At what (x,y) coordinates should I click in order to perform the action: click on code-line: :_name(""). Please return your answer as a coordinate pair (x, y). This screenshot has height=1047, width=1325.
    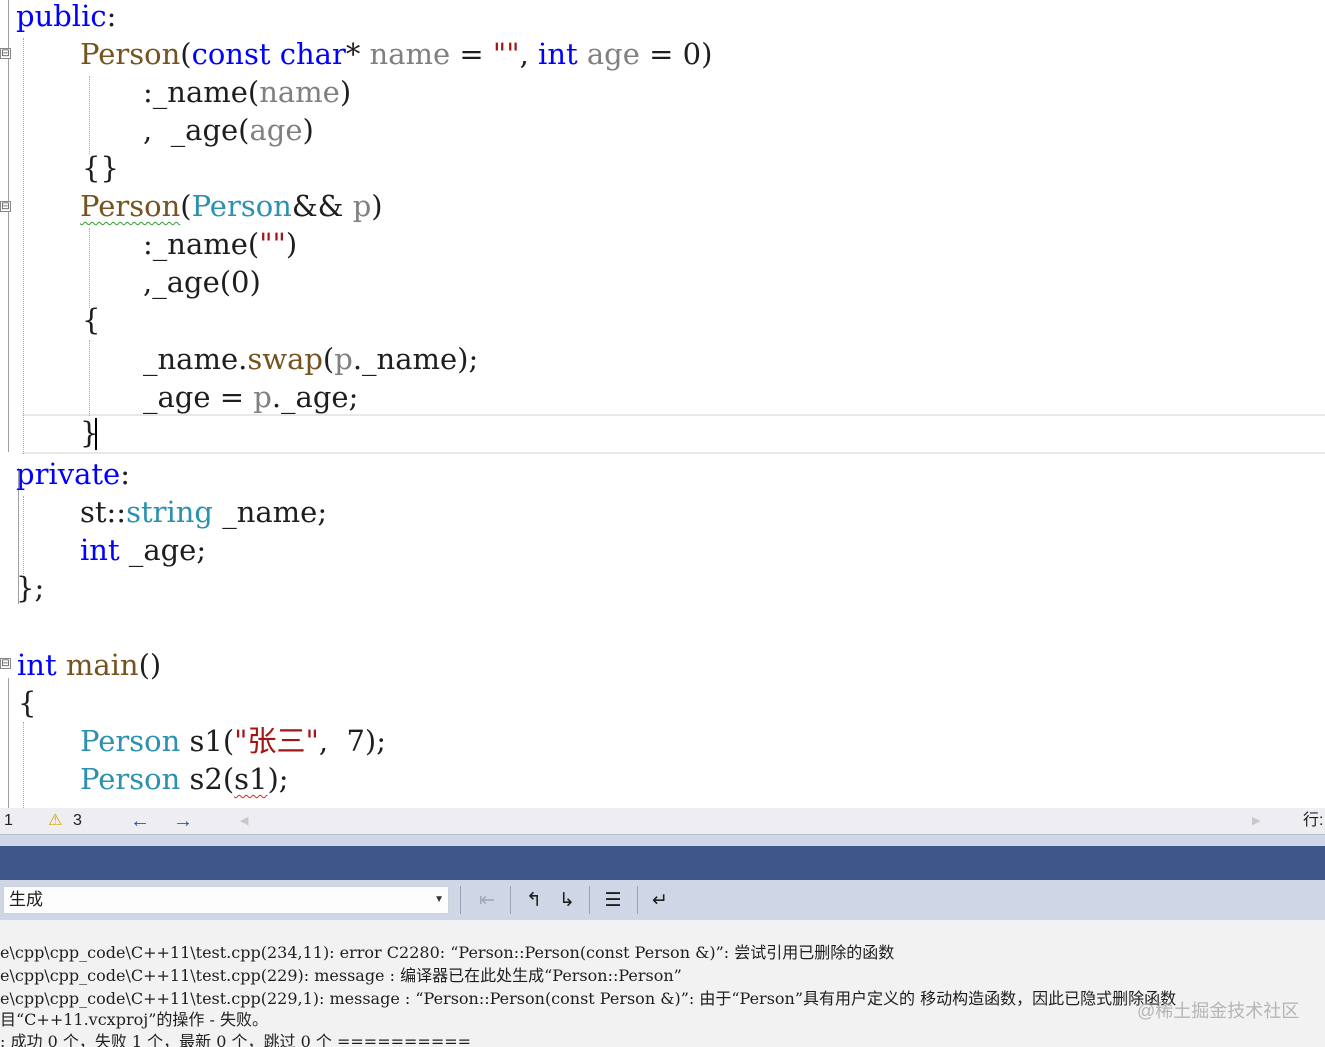
    Looking at the image, I should click on (220, 244).